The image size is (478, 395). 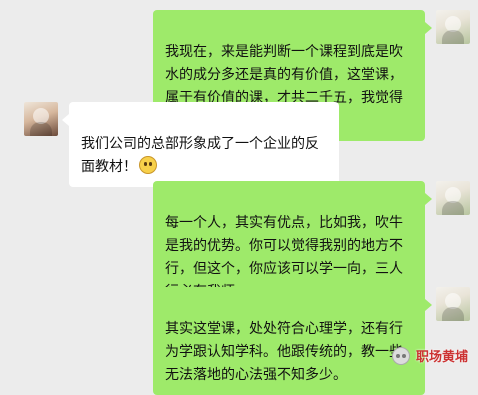 I want to click on message-bubble-received: 我们公司的总部形象成了一个企业的反面教材！, so click(x=200, y=144).